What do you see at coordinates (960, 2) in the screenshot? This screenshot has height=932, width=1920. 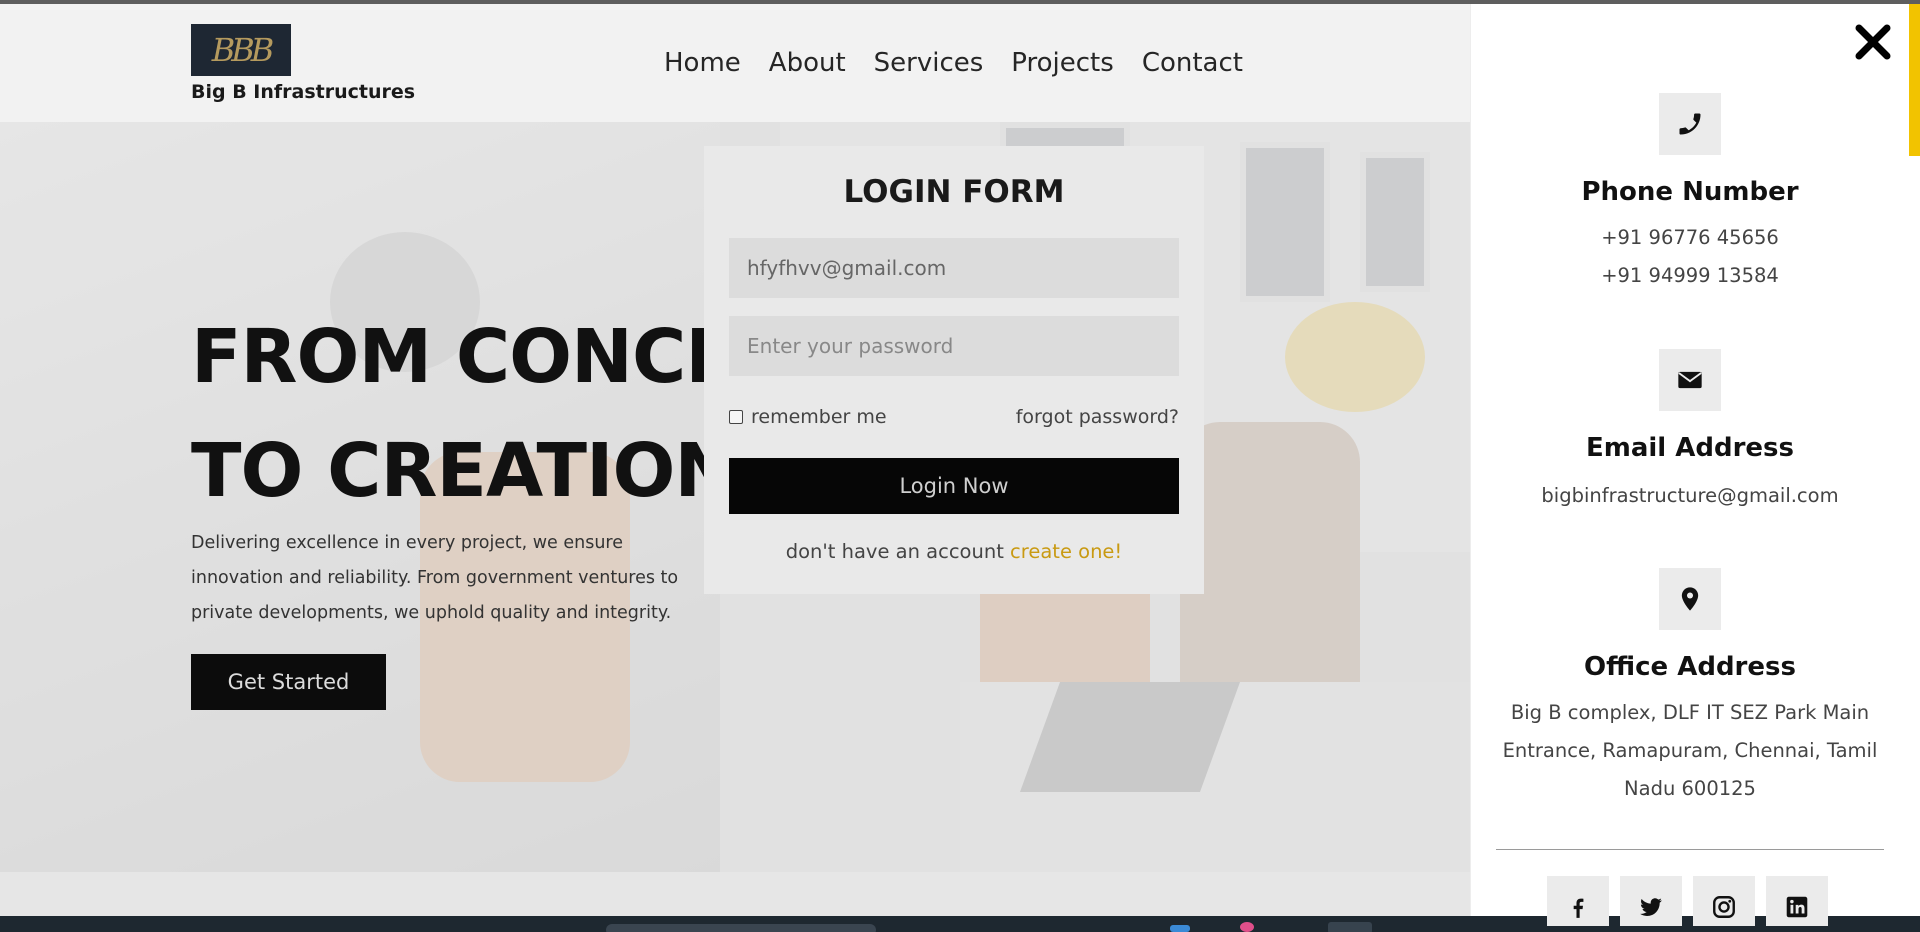 I see `browser-top-strip` at bounding box center [960, 2].